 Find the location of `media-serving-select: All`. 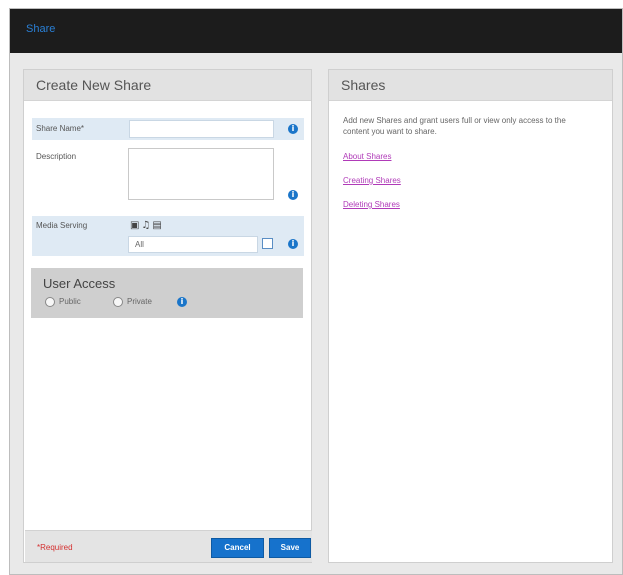

media-serving-select: All is located at coordinates (193, 244).